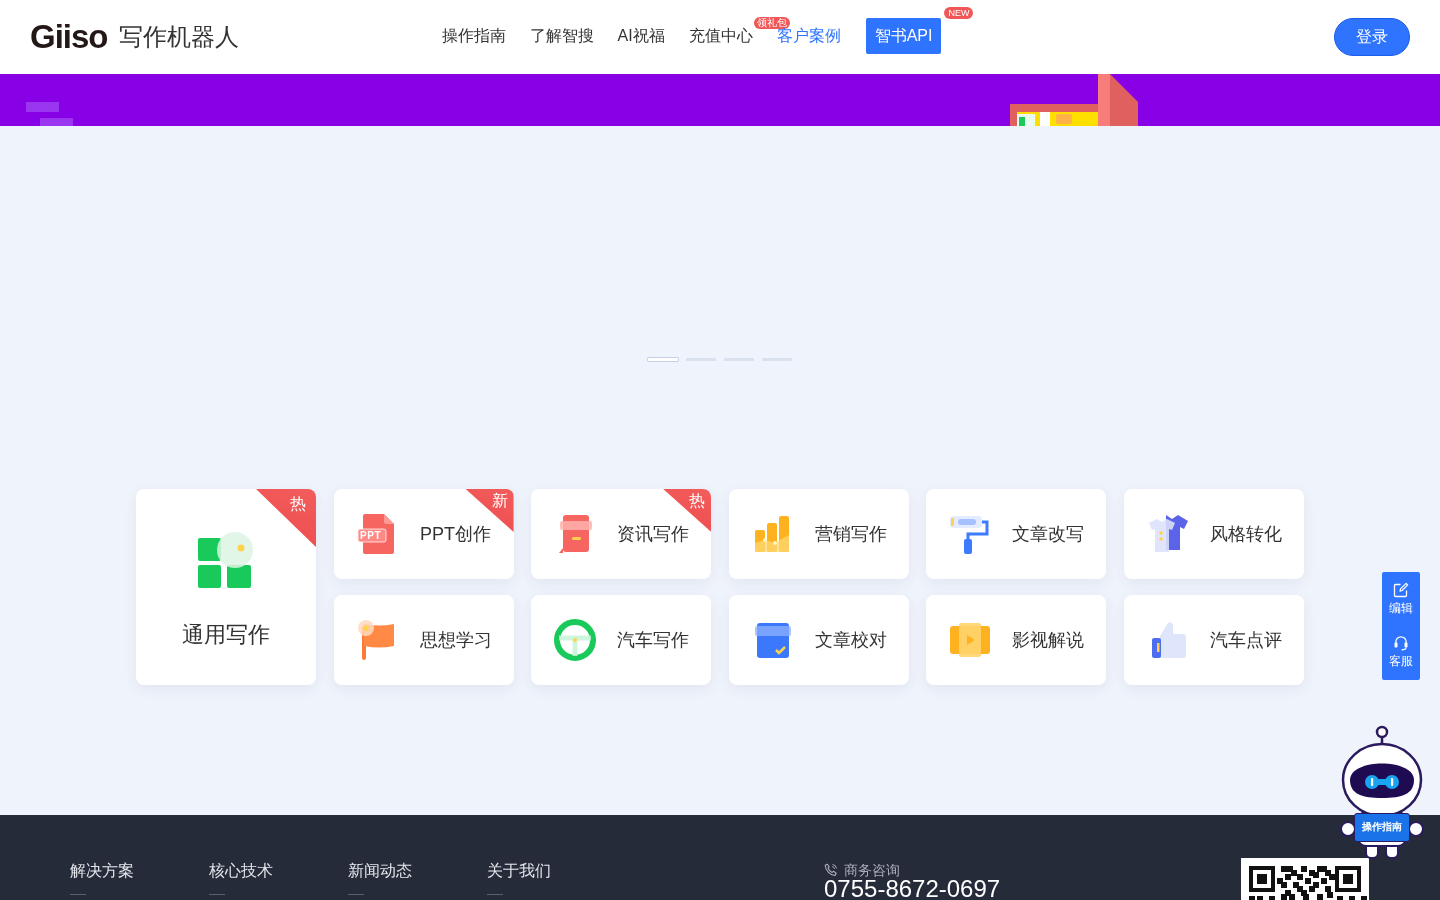 This screenshot has width=1440, height=900. What do you see at coordinates (371, 536) in the screenshot?
I see `icon-label: PPT` at bounding box center [371, 536].